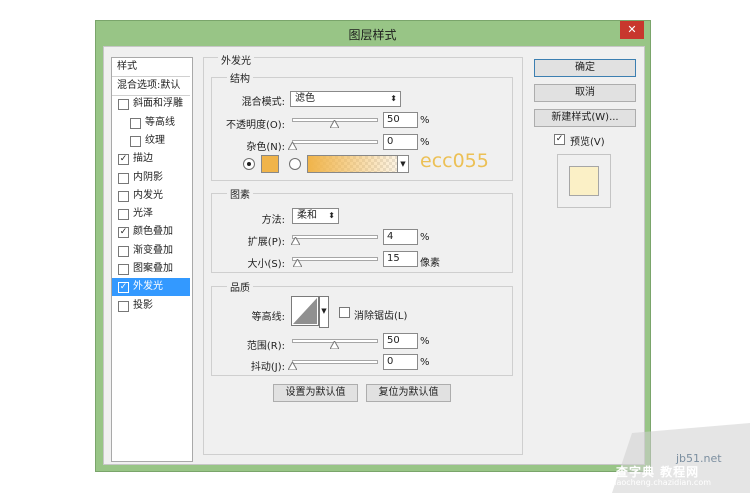  I want to click on style-list-item: 光泽, so click(151, 214).